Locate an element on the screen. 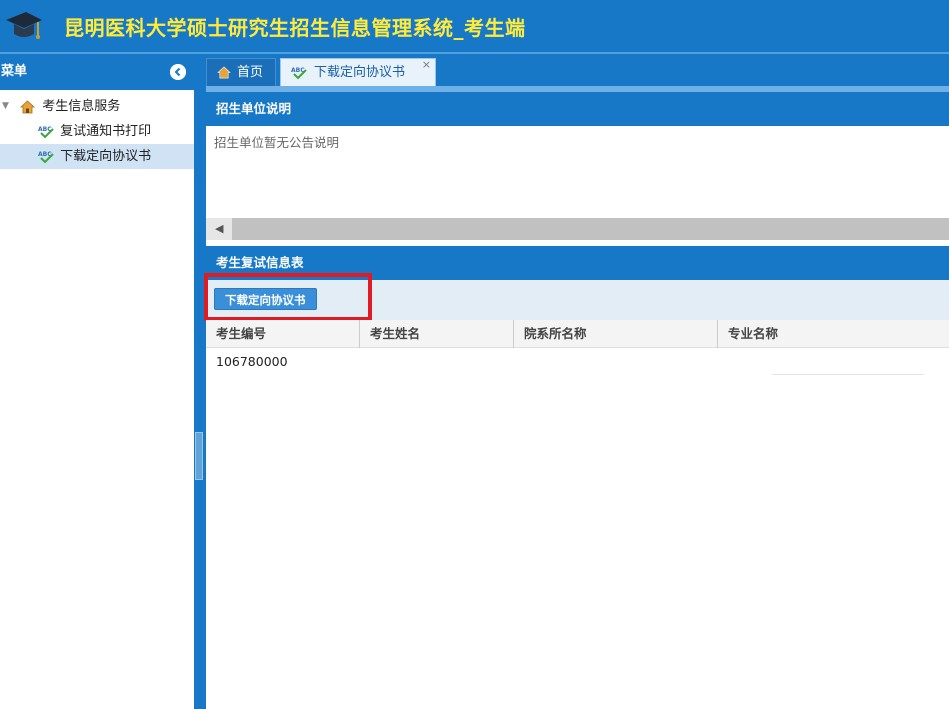  menu-tree: ▼ 考生信息服务 ABC 复试通知书打印 ABC 下载定向协议书 is located at coordinates (97, 129).